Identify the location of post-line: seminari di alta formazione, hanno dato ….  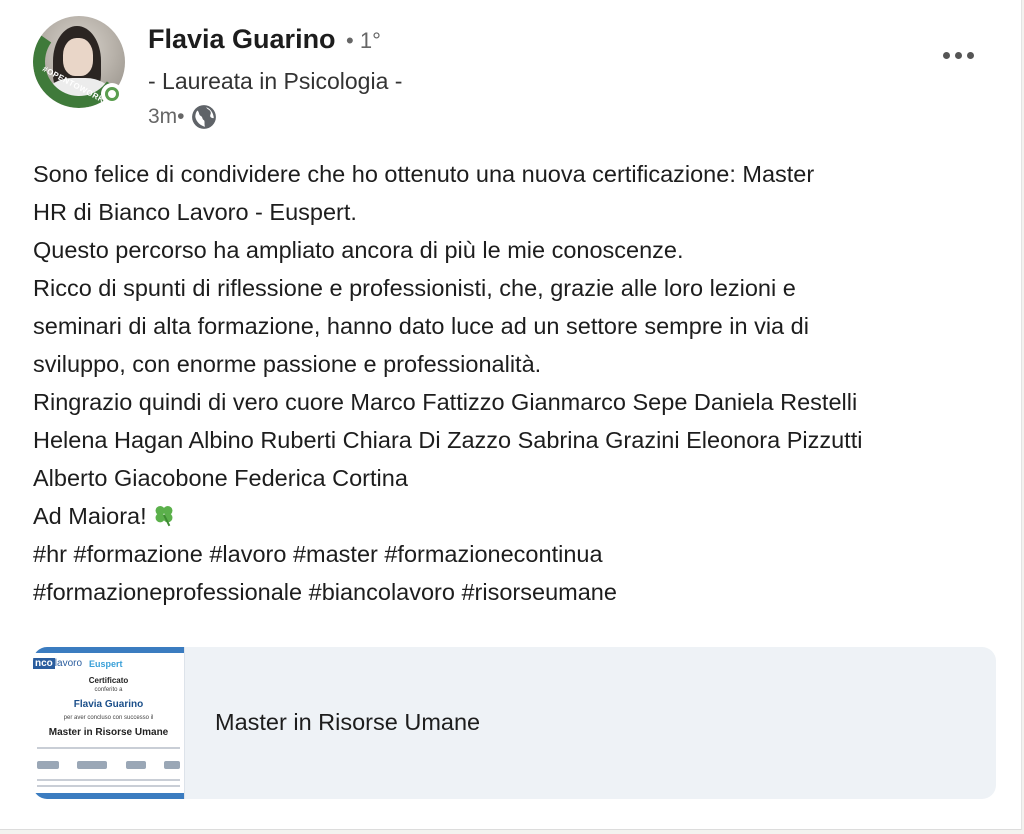
(421, 326).